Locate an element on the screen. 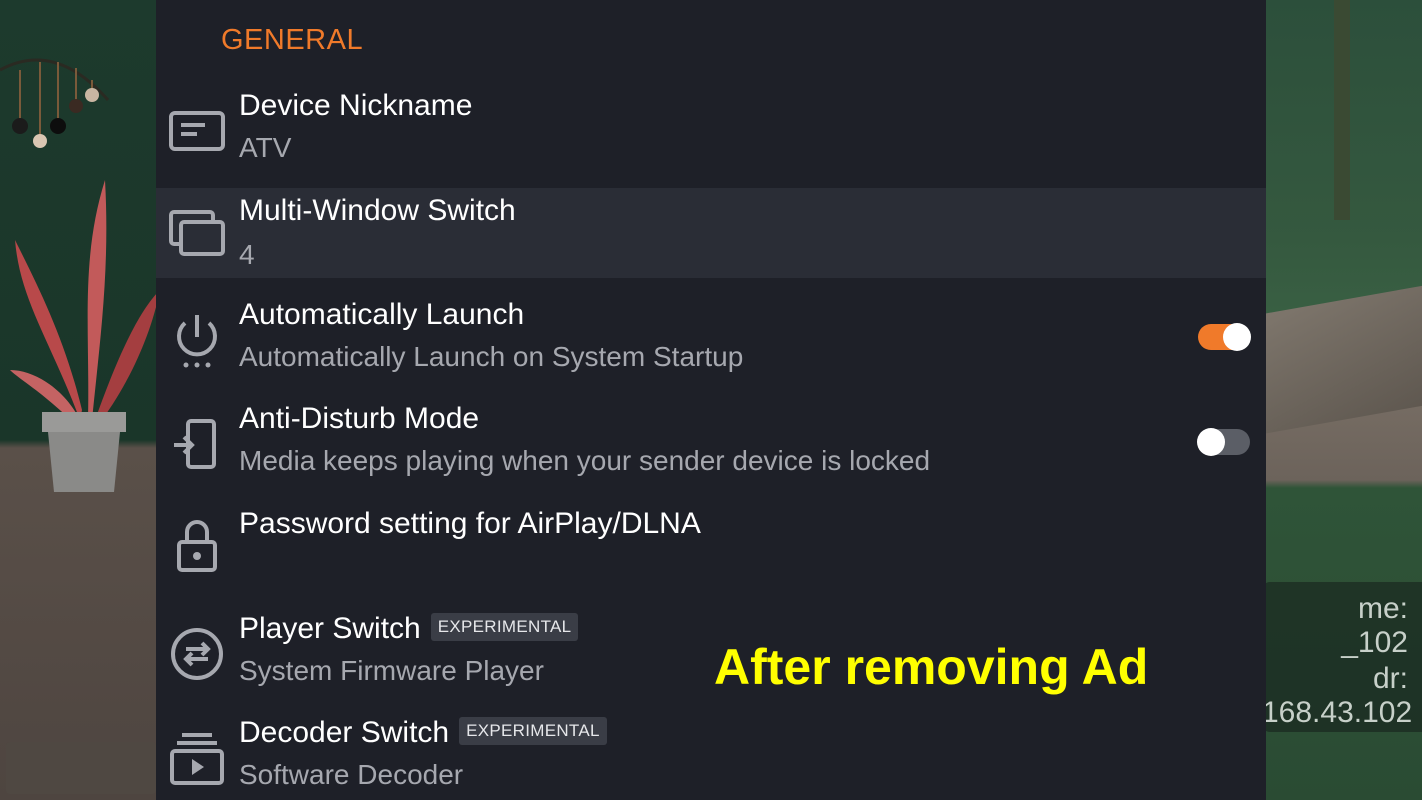  setting-title: Device Nickname is located at coordinates (356, 105).